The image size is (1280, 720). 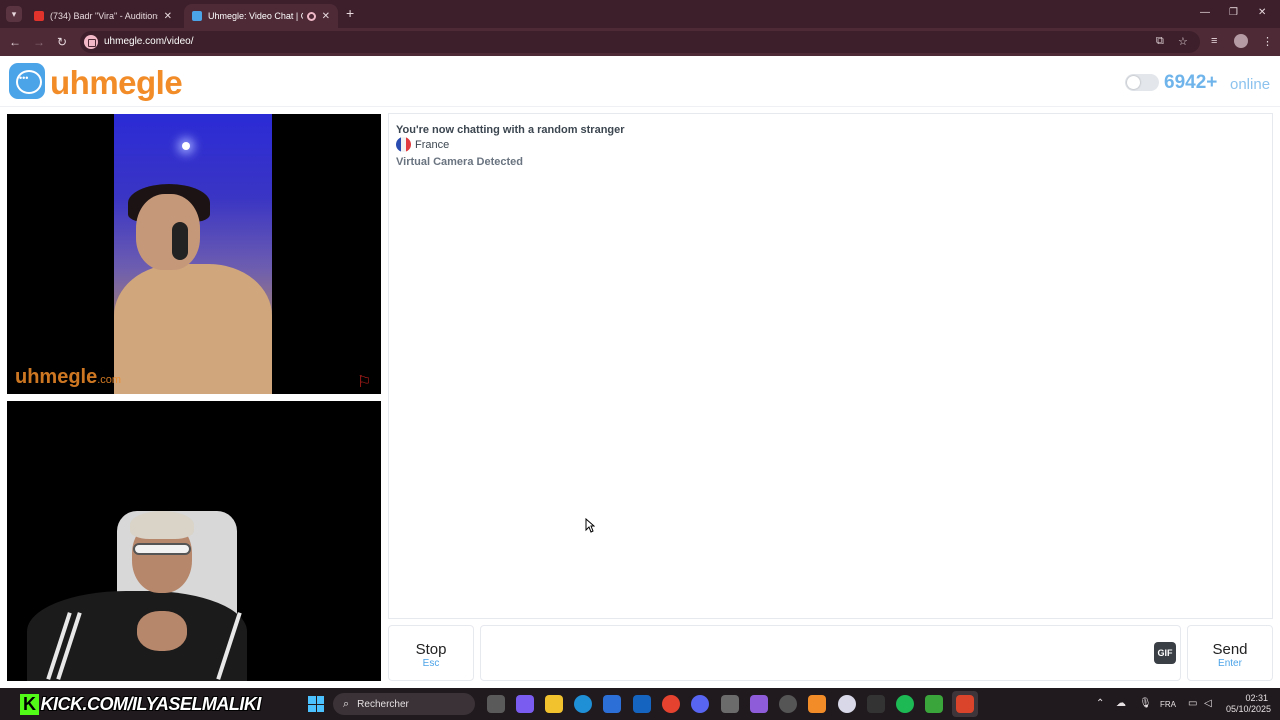 I want to click on overlay-text: KICK.COM/ILYASELMALIKI, so click(x=151, y=703).